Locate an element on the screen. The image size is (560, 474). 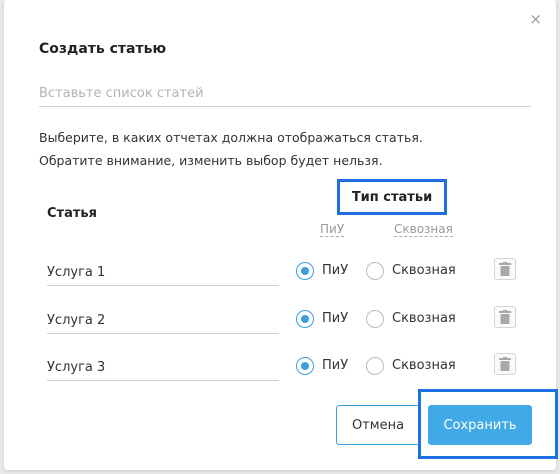
dialog-title: Создать статью is located at coordinates (103, 49).